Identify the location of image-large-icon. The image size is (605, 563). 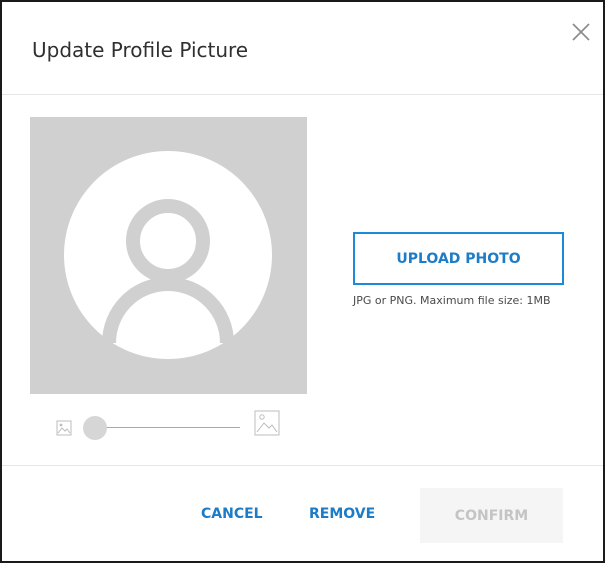
(267, 423).